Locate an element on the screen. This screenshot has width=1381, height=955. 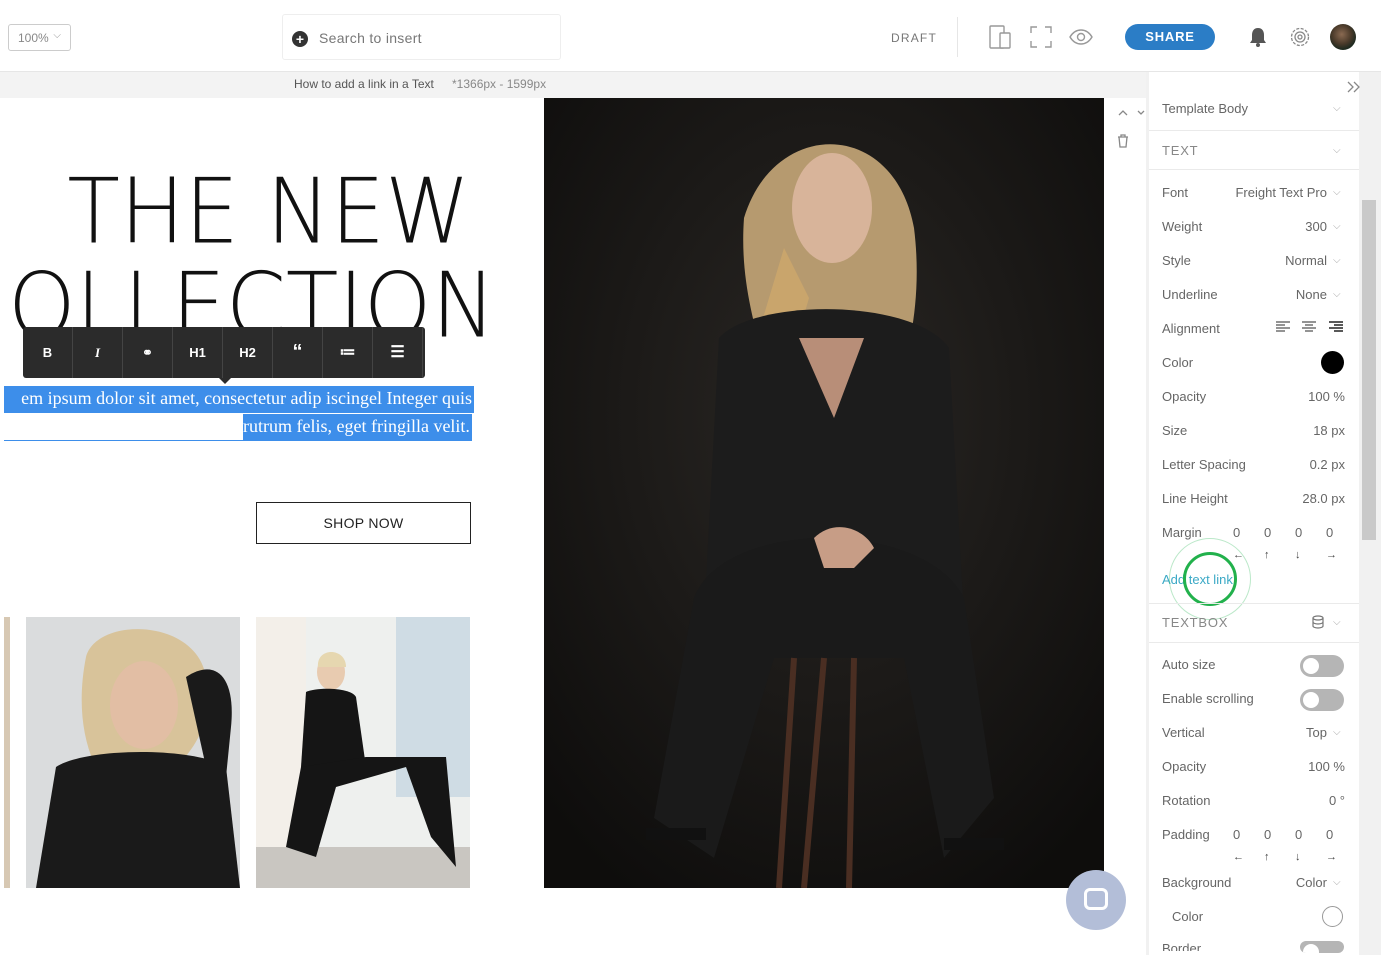
trash-icon is located at coordinates (1123, 141).